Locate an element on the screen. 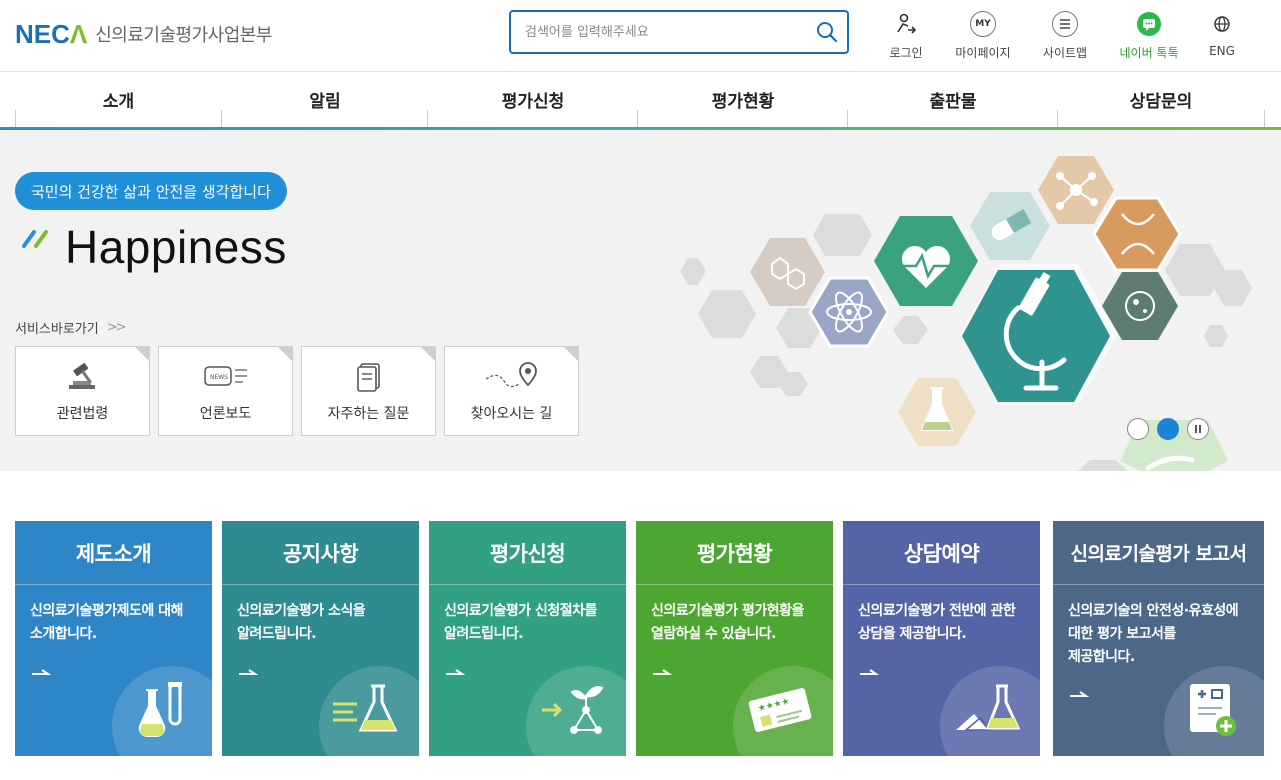  svg-text: NEWS is located at coordinates (219, 377).